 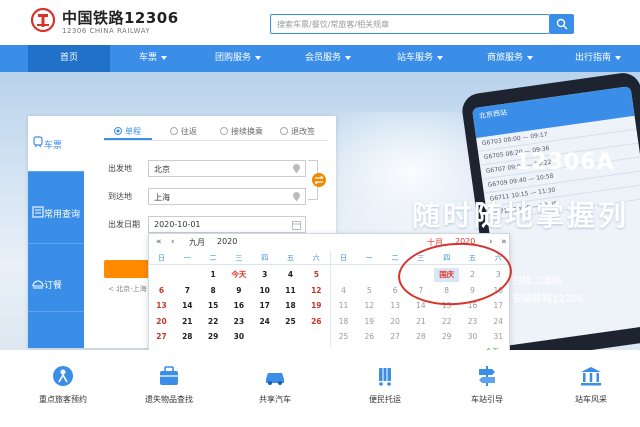 I want to click on side-tab-common-query: 常用查询, so click(x=56, y=212).